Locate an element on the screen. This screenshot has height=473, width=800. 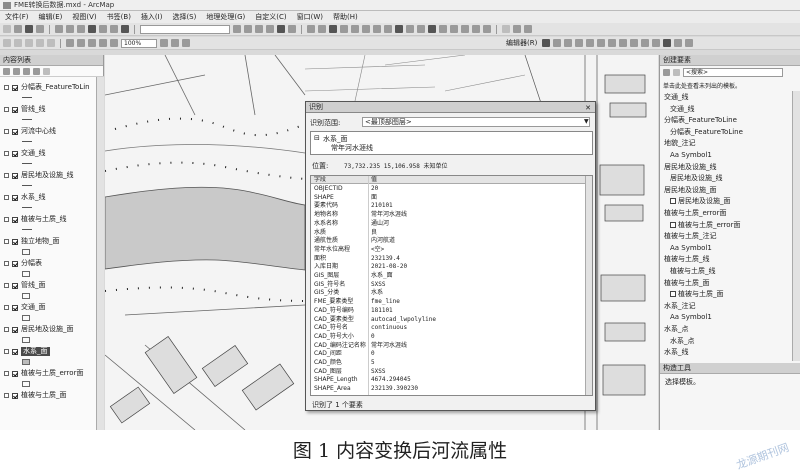
toc-layer: 河流中心线 is located at coordinates (30, 131).